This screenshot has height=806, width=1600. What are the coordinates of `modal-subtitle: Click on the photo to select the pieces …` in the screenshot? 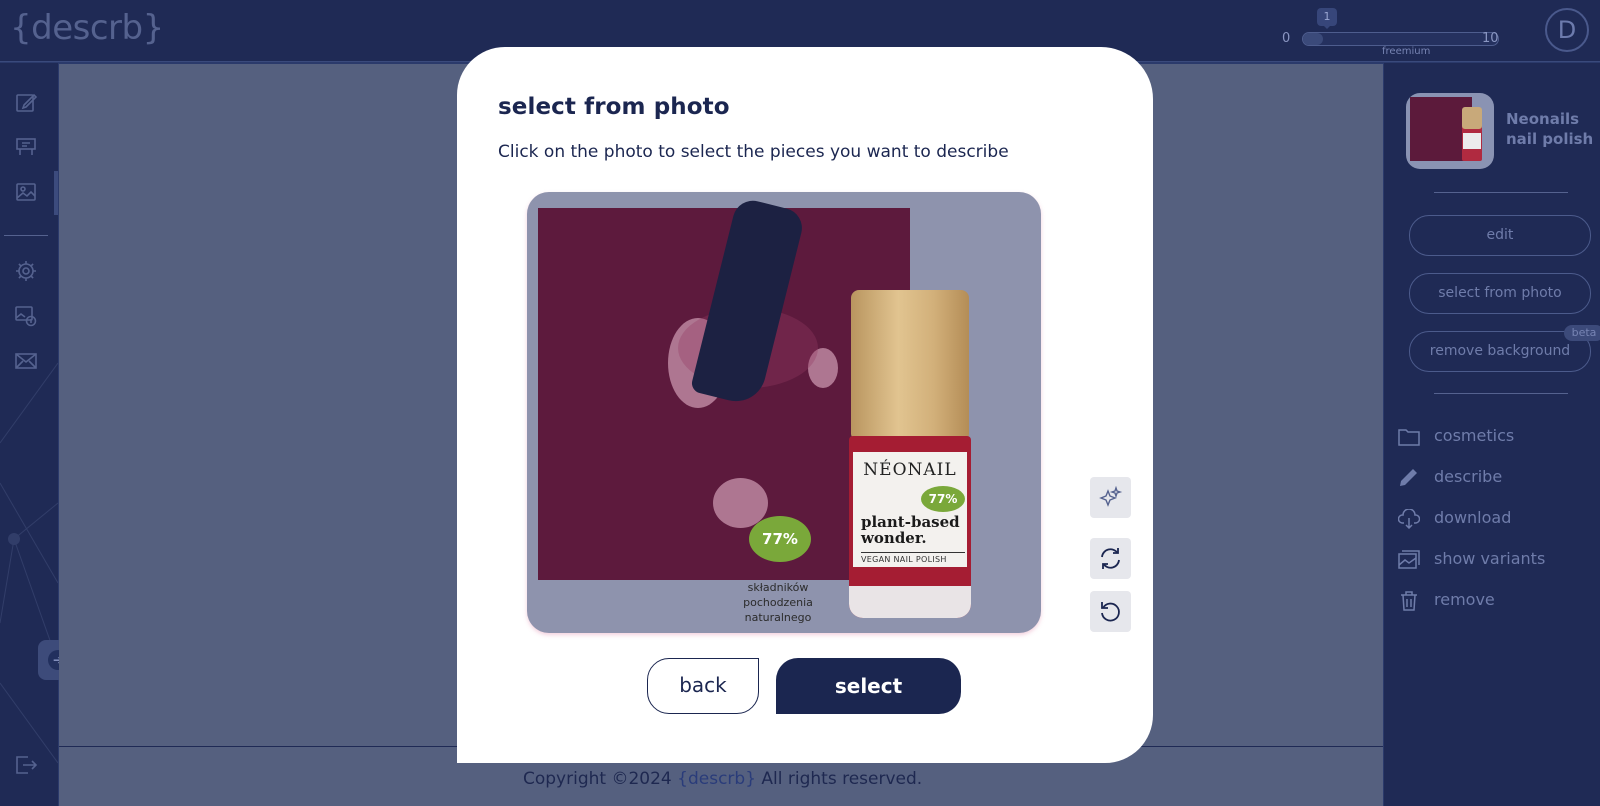 It's located at (753, 152).